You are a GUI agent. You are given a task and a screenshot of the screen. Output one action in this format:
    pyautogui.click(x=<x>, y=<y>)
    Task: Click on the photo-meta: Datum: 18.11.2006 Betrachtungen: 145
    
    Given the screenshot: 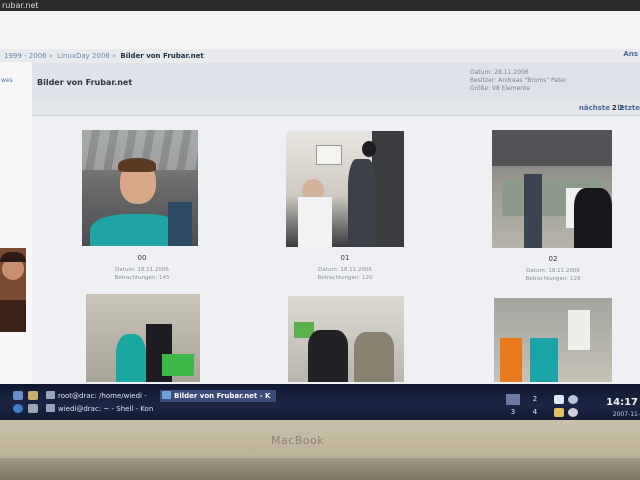 What is the action you would take?
    pyautogui.click(x=142, y=274)
    